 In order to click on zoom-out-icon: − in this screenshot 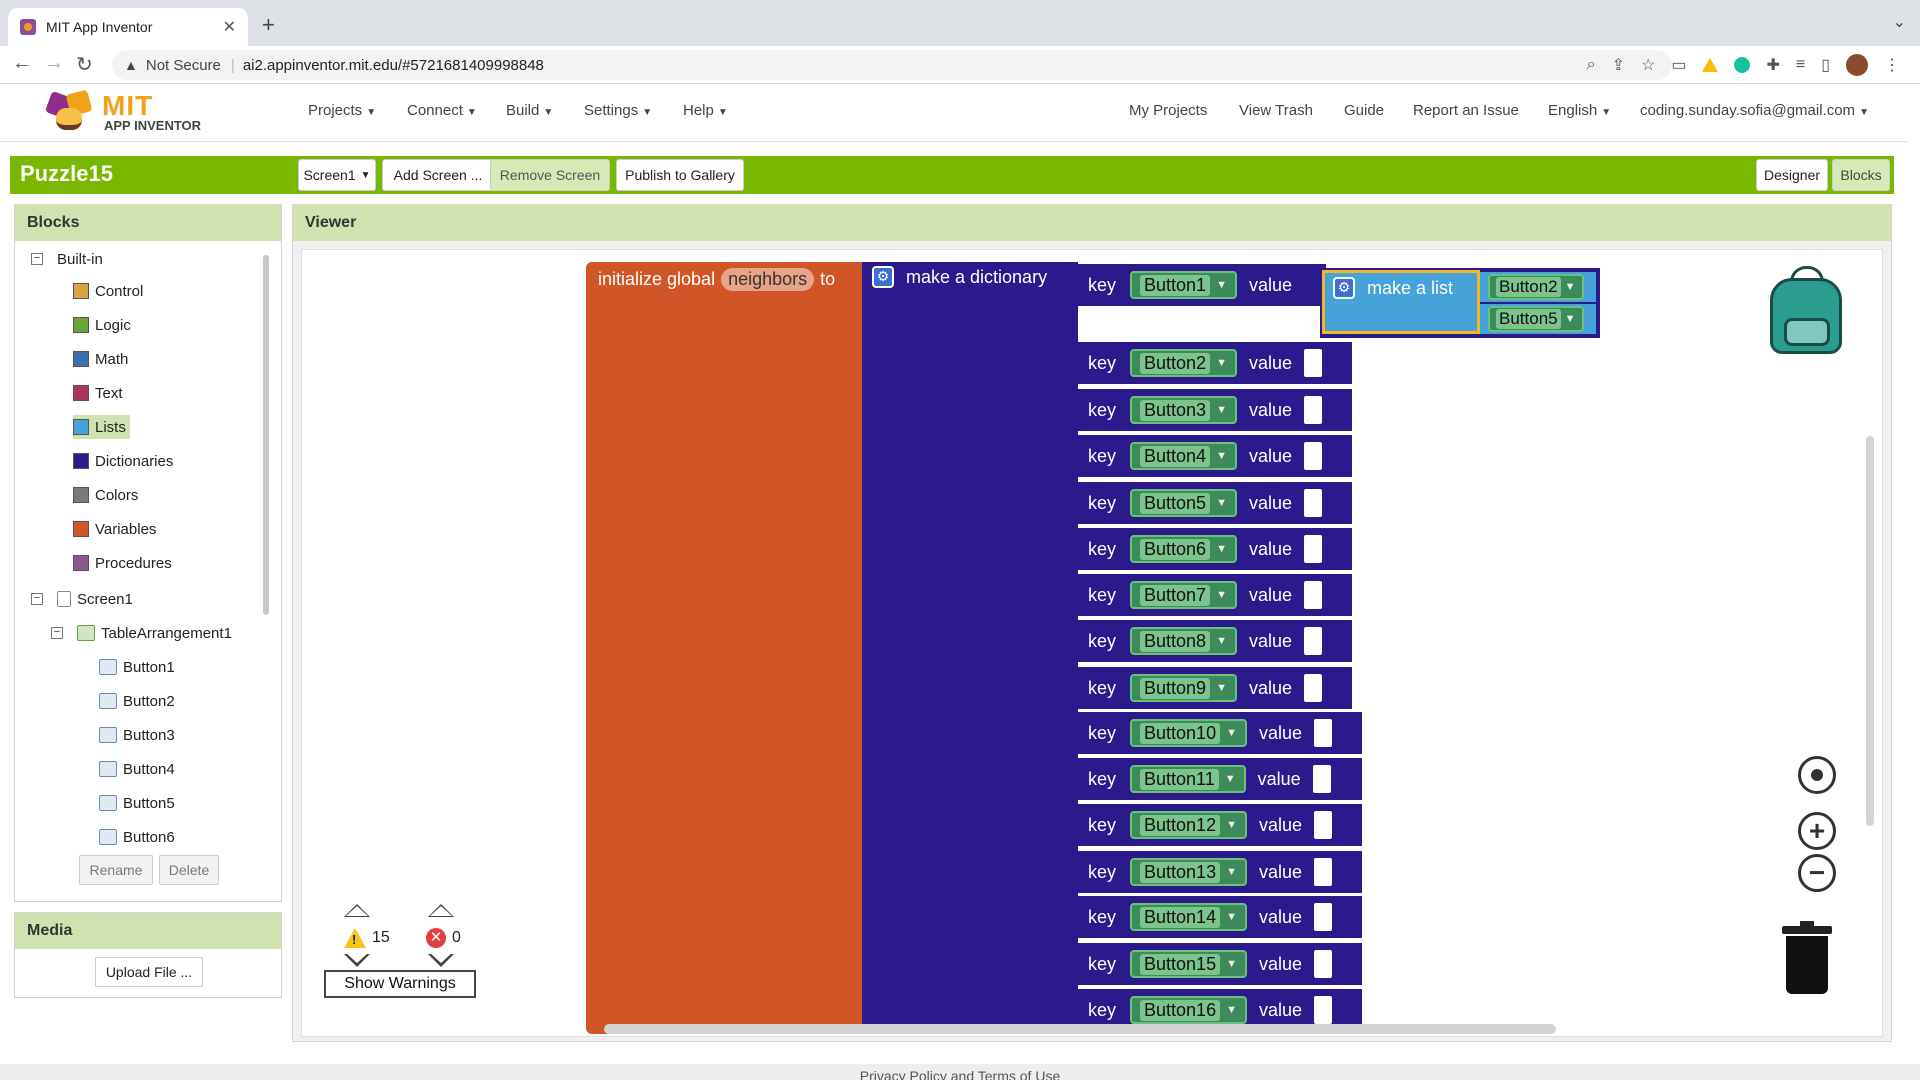, I will do `click(1817, 873)`.